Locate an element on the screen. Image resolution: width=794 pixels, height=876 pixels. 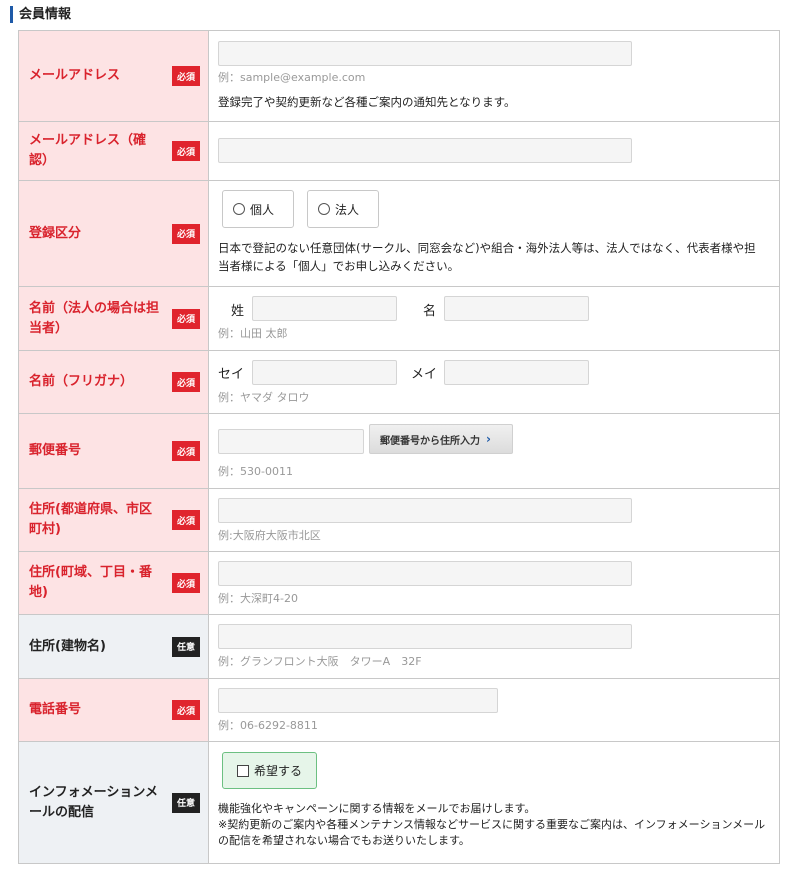
pref-example: 例:大阪府大阪市北区 is located at coordinates (269, 535).